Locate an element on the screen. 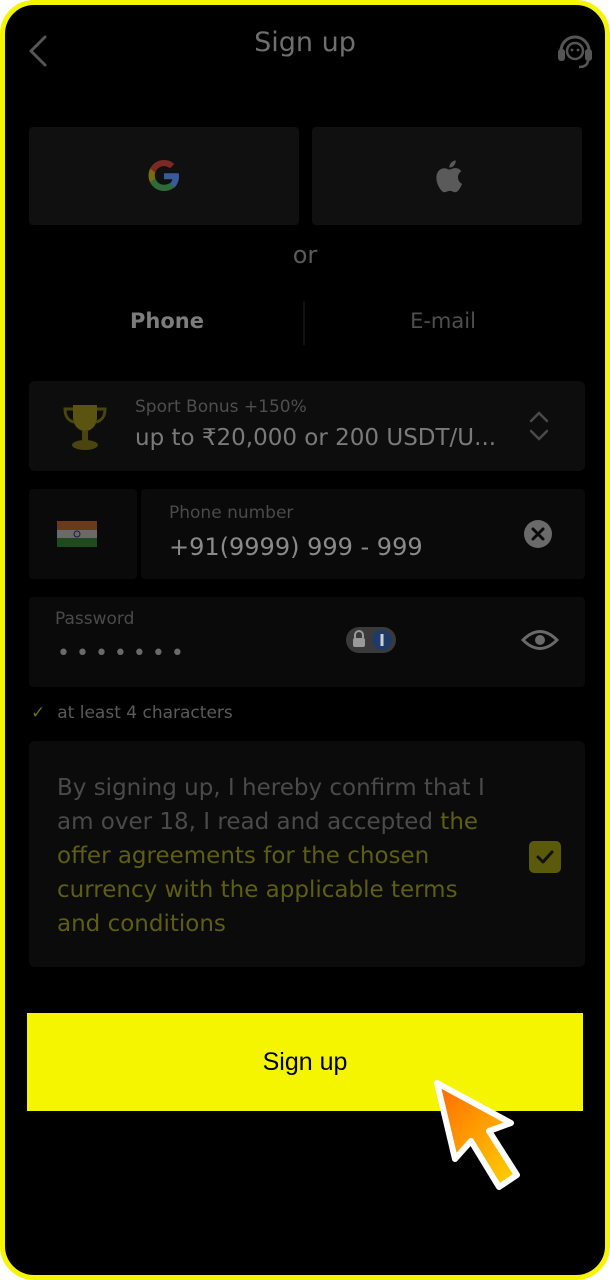  password-value: ••••••• is located at coordinates (123, 653).